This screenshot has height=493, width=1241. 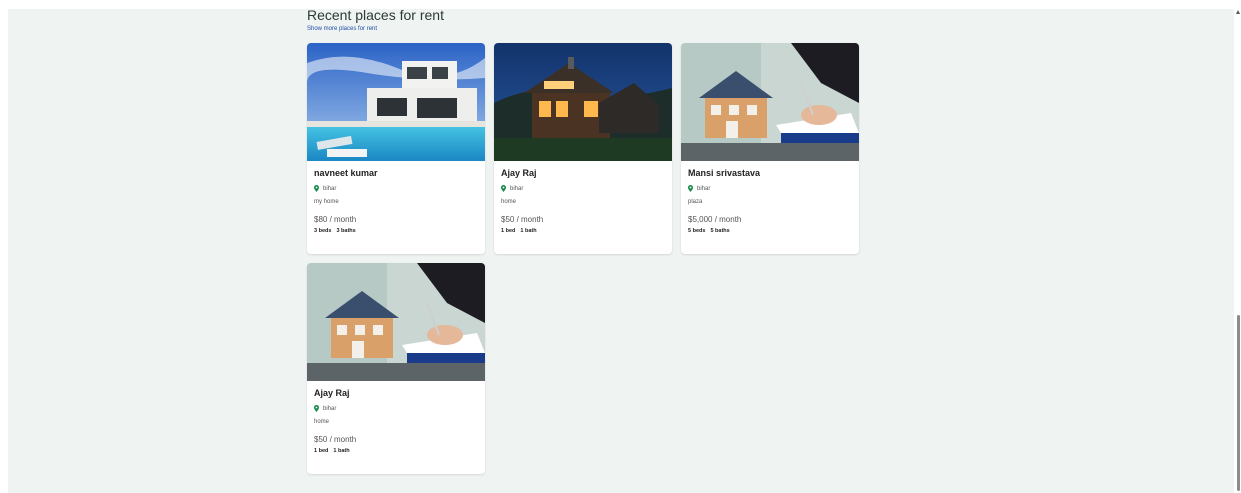 What do you see at coordinates (587, 29) in the screenshot?
I see `show-more-link: Show more places for rent` at bounding box center [587, 29].